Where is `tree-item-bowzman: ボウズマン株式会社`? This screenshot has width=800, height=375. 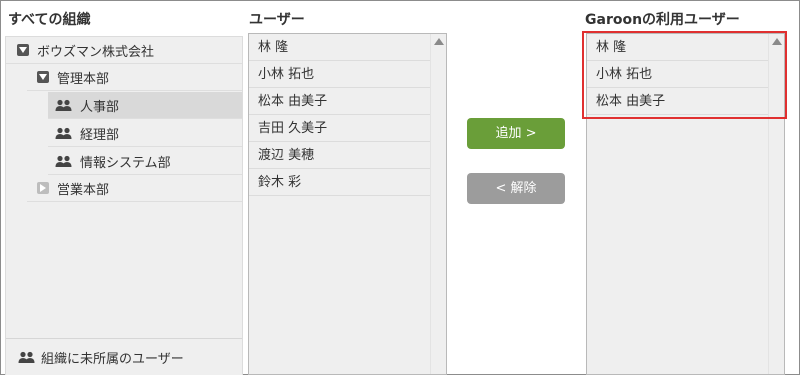 tree-item-bowzman: ボウズマン株式会社 is located at coordinates (124, 50).